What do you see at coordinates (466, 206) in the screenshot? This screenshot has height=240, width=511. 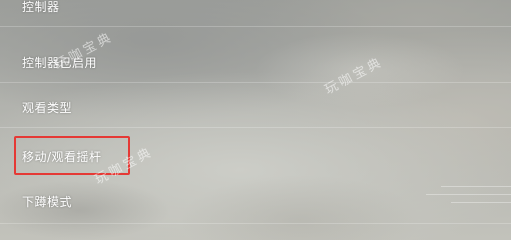 I see `faint-track-lines` at bounding box center [466, 206].